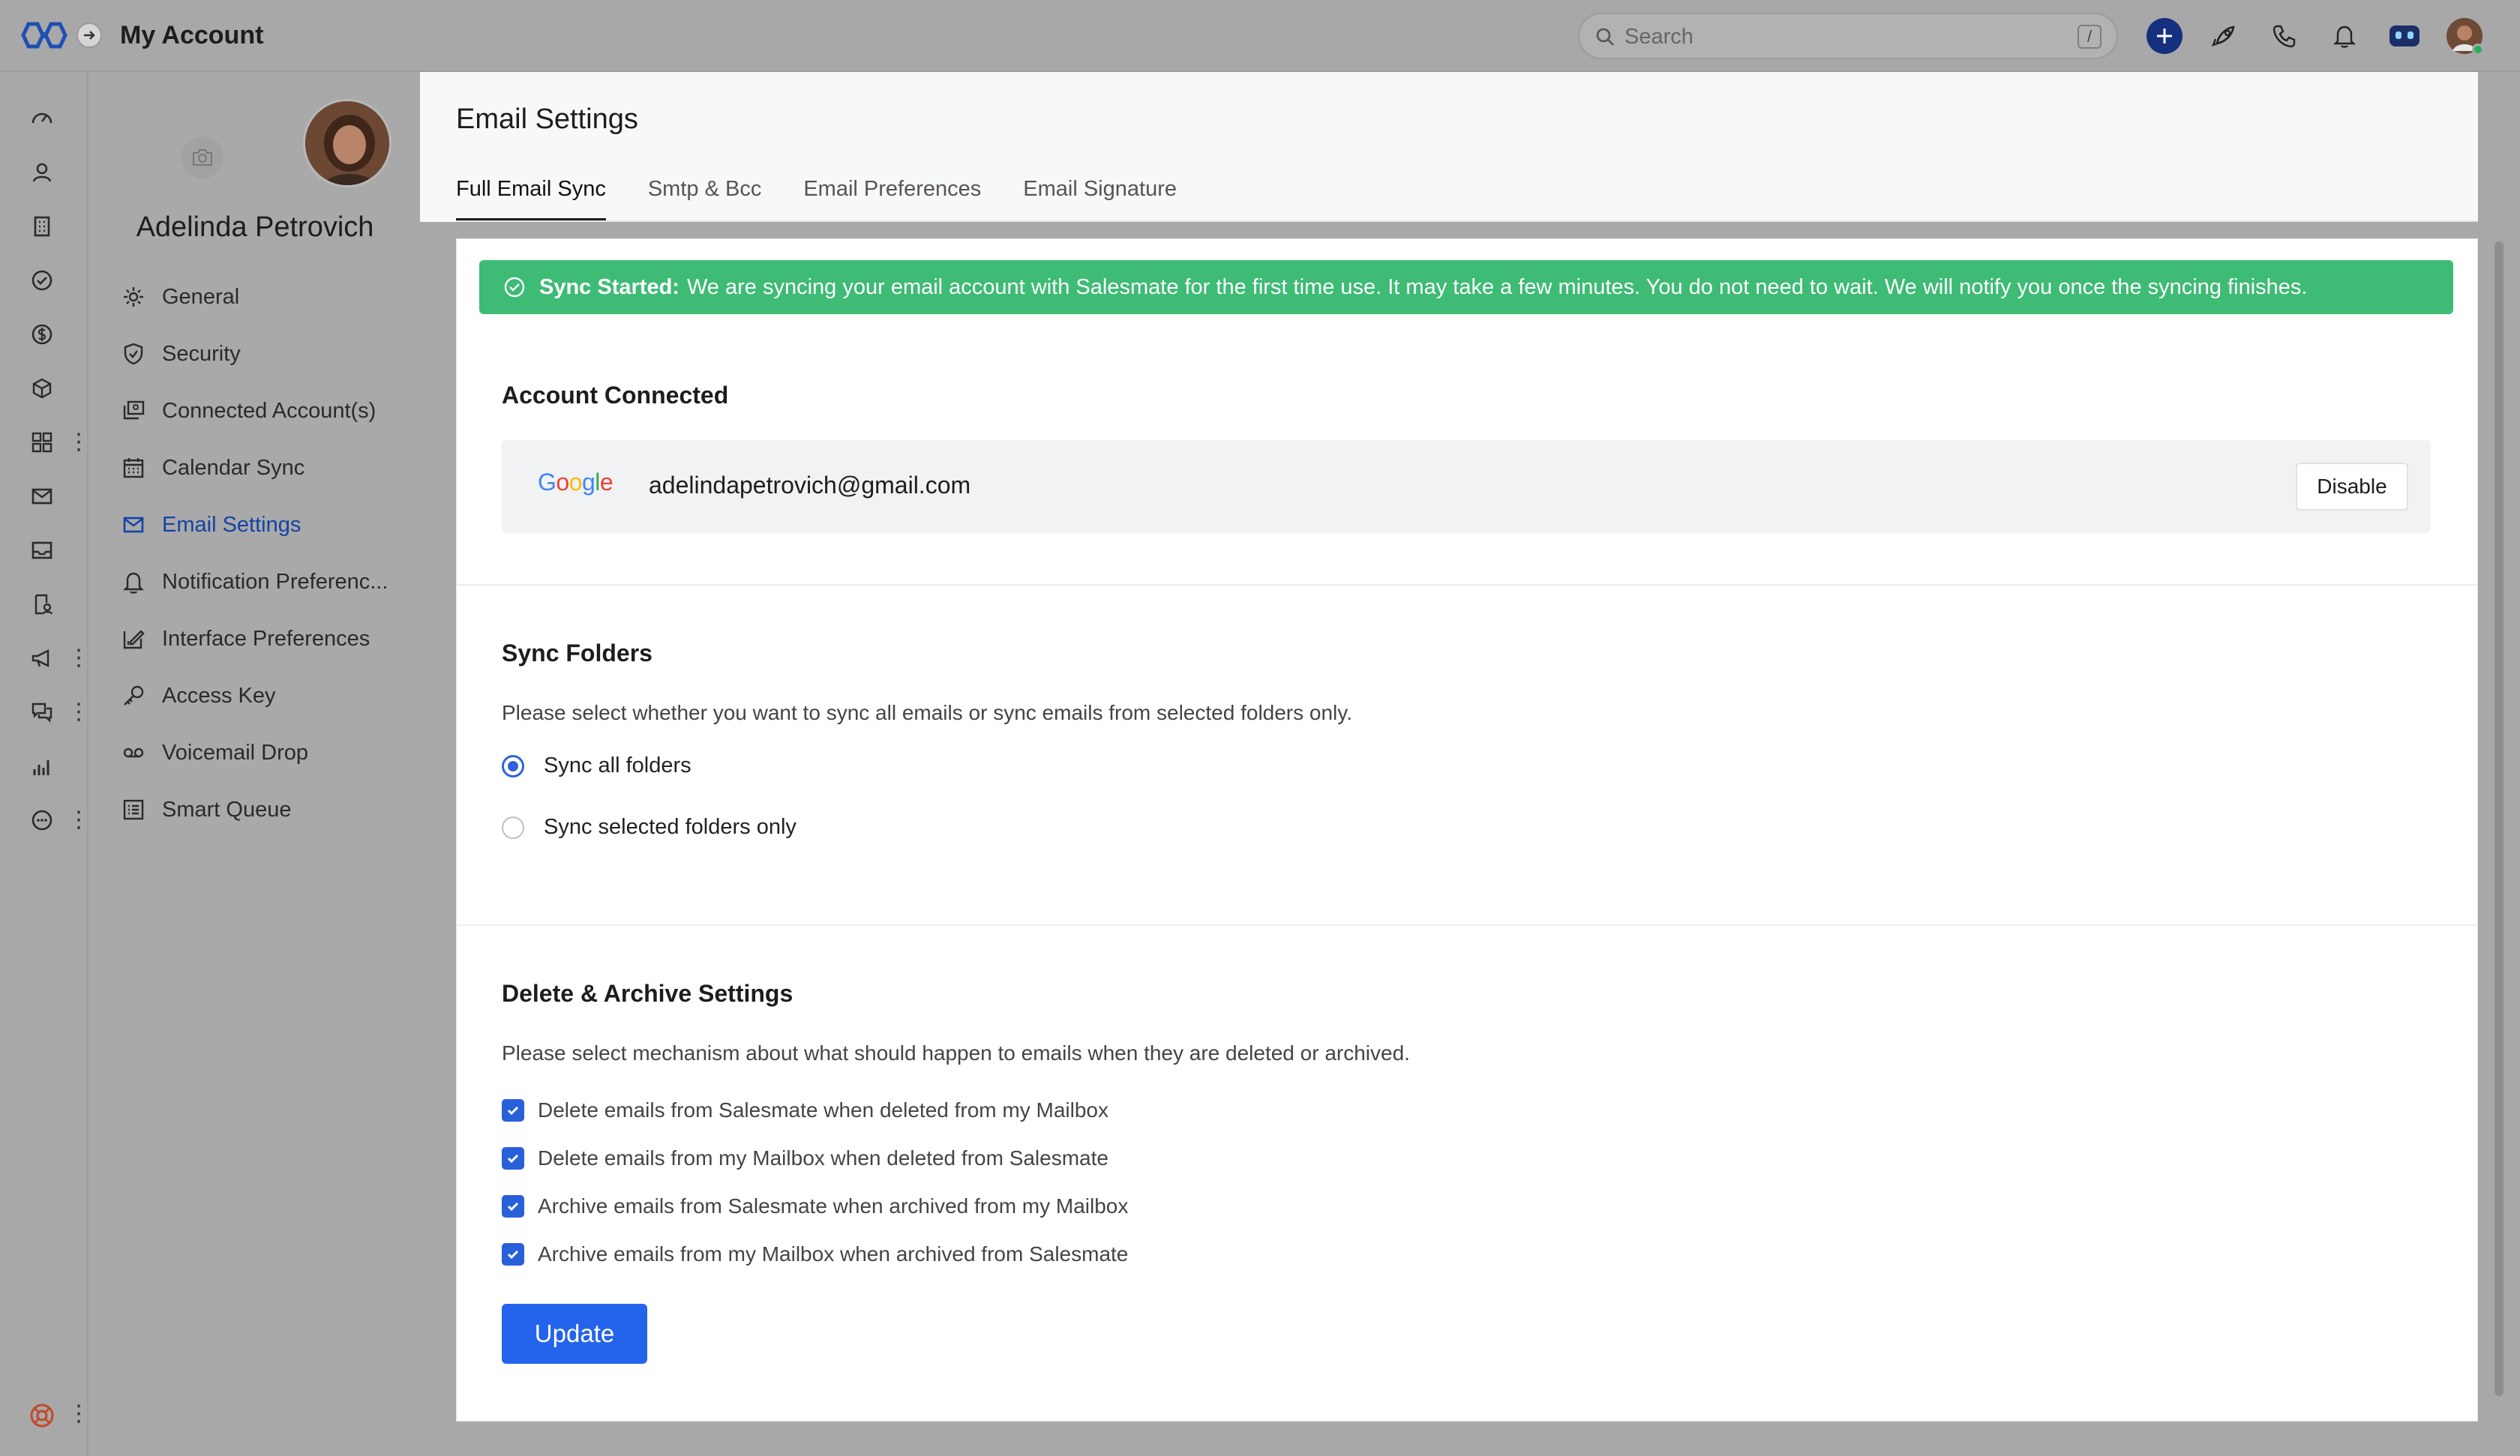 This screenshot has width=2520, height=1456. Describe the element at coordinates (810, 485) in the screenshot. I see `connected-email-address: adelindapetrovich@gmail.com` at that location.